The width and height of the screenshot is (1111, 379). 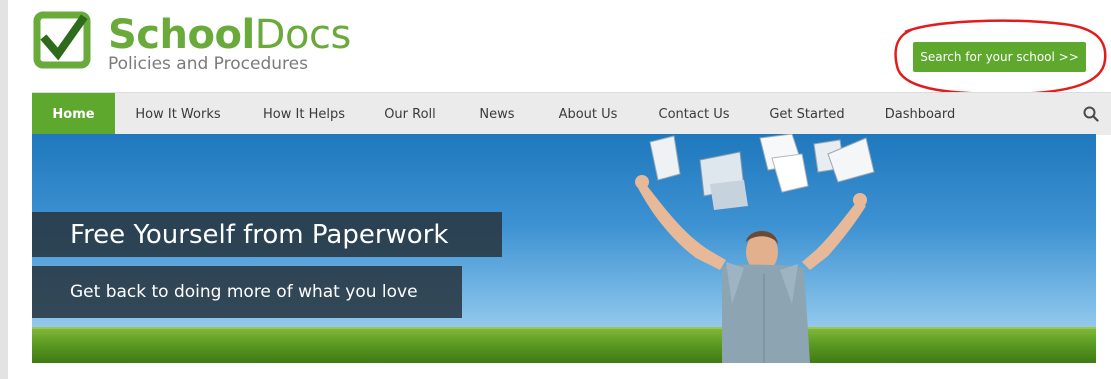 I want to click on nav-item-about-us: About Us, so click(x=588, y=114).